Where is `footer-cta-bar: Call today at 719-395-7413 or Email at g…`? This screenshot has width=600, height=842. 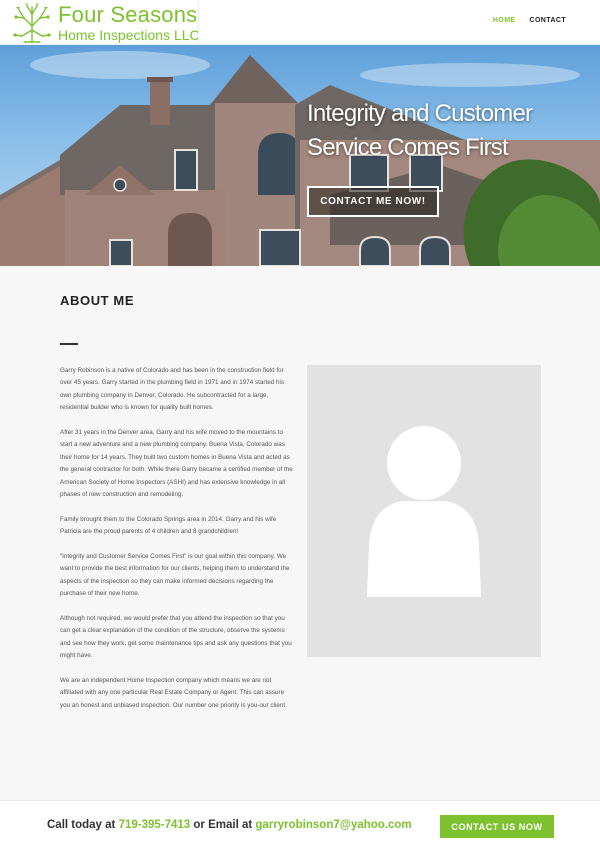
footer-cta-bar: Call today at 719-395-7413 or Email at g… is located at coordinates (300, 821).